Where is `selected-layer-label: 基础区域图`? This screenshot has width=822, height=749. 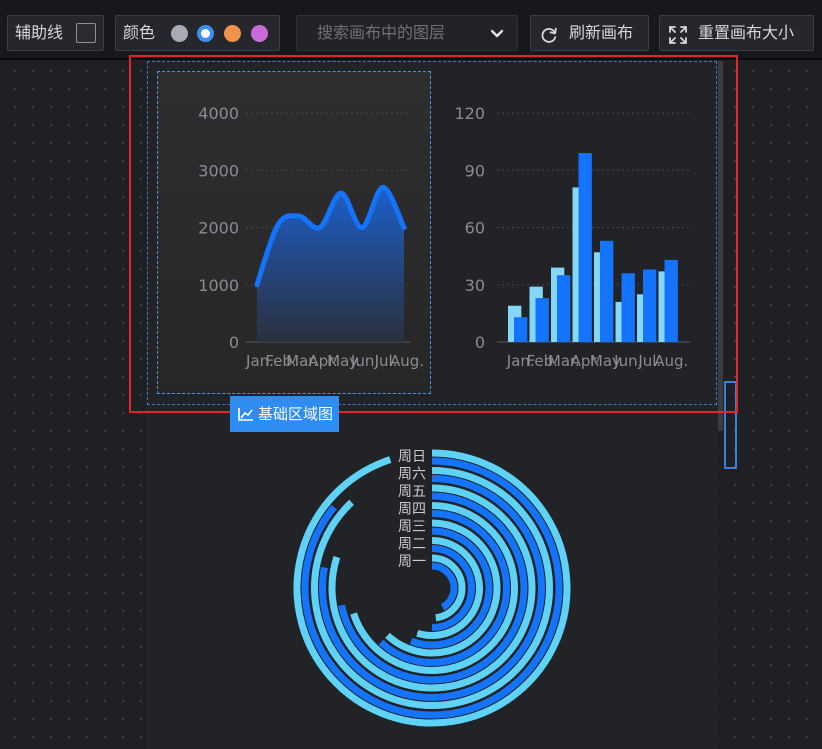
selected-layer-label: 基础区域图 is located at coordinates (296, 414).